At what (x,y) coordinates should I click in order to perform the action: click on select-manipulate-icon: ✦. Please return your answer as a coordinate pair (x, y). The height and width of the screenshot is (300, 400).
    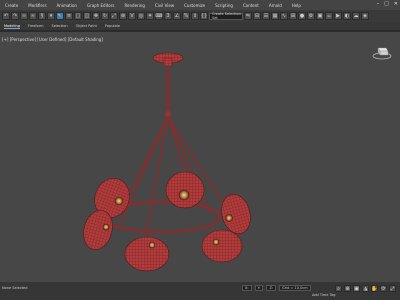
    Looking at the image, I should click on (150, 16).